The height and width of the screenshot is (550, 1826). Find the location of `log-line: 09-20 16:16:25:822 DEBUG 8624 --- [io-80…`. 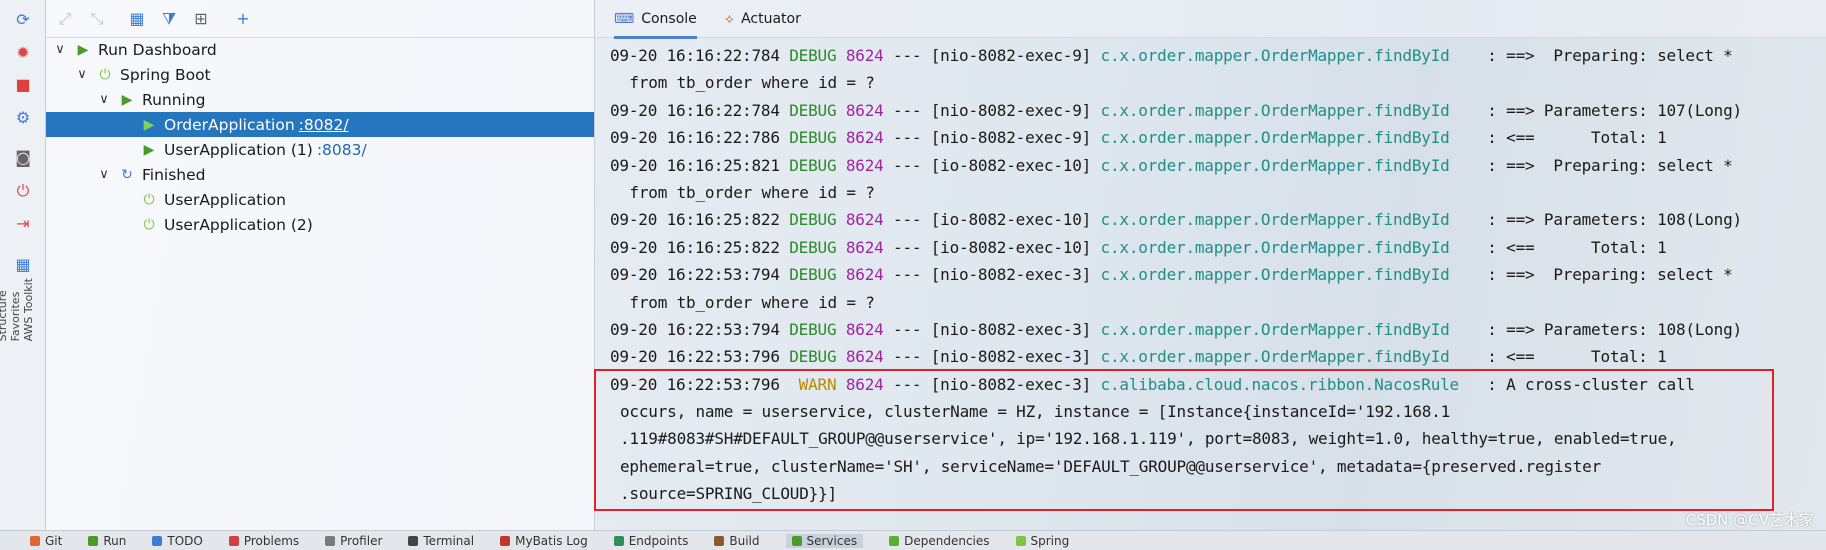

log-line: 09-20 16:16:25:822 DEBUG 8624 --- [io-80… is located at coordinates (1213, 247).